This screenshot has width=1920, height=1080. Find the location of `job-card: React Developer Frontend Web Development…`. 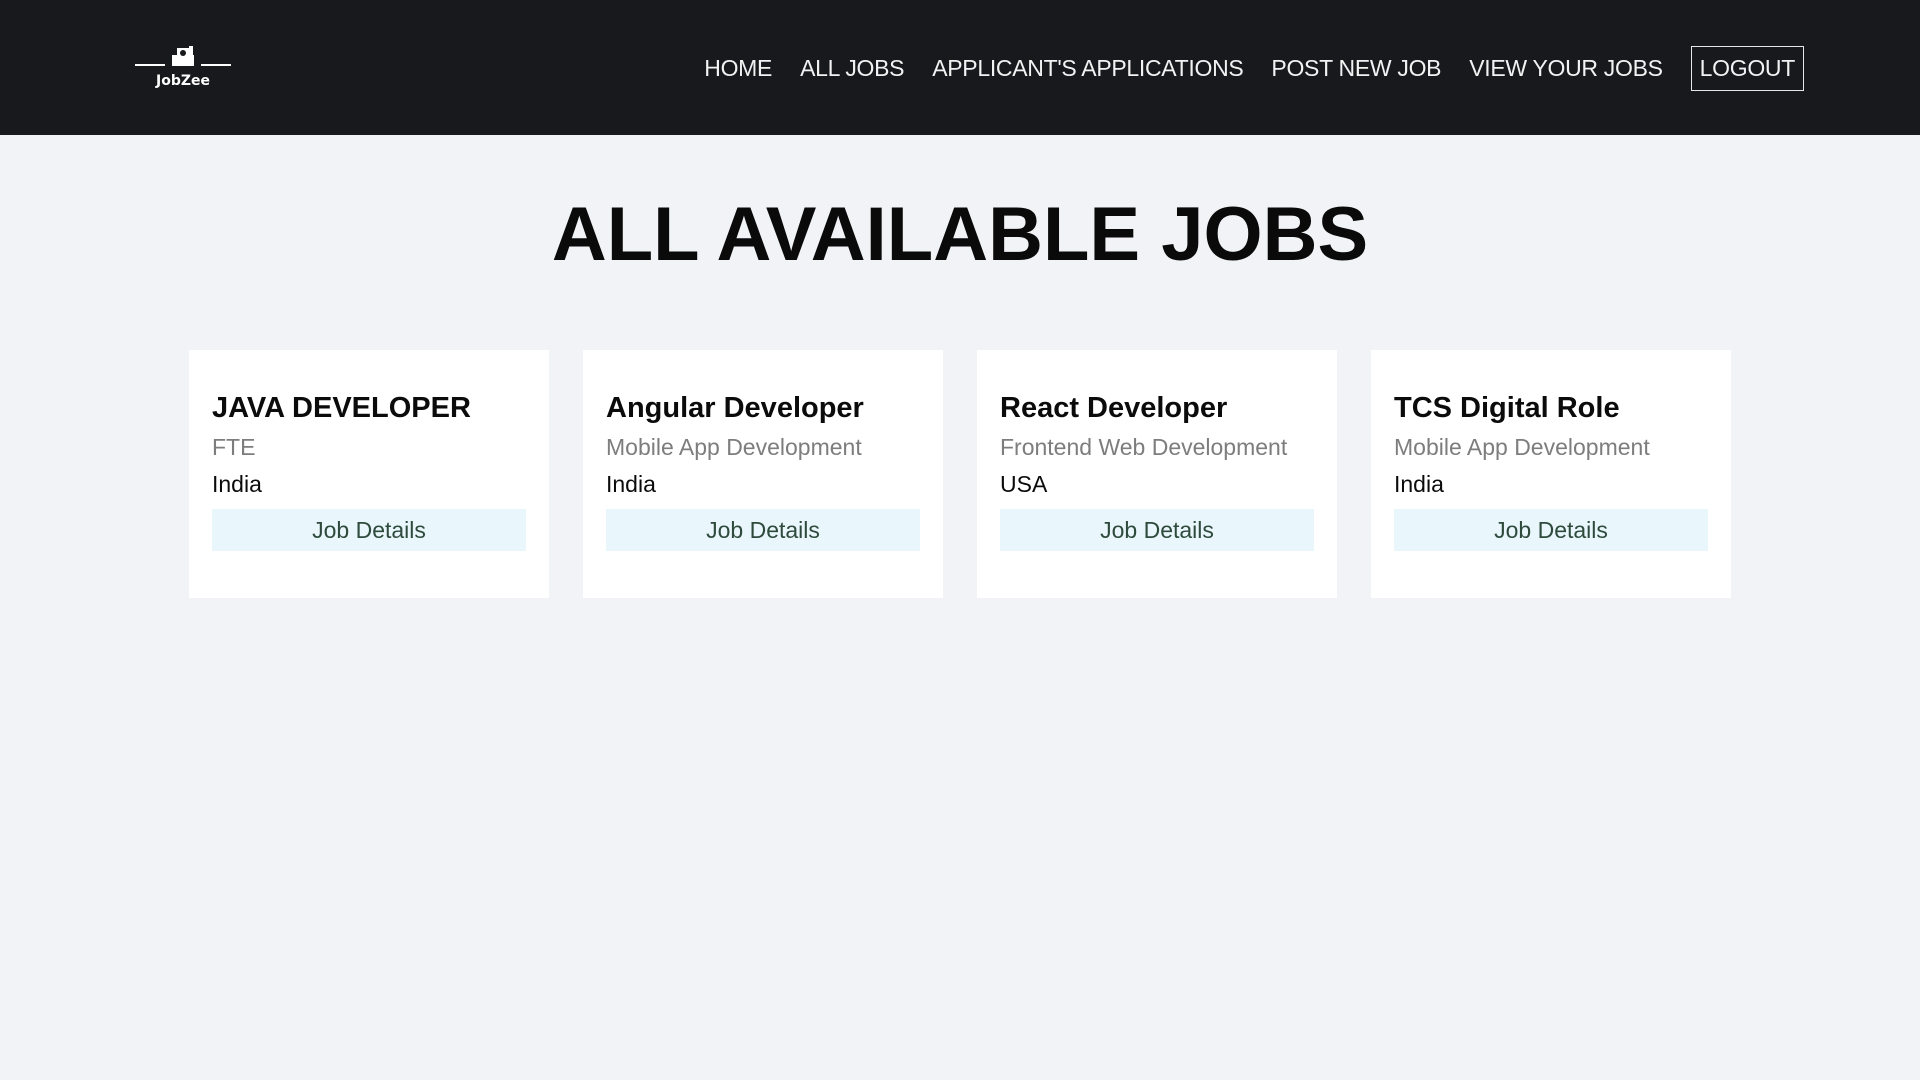

job-card: React Developer Frontend Web Development… is located at coordinates (1157, 474).